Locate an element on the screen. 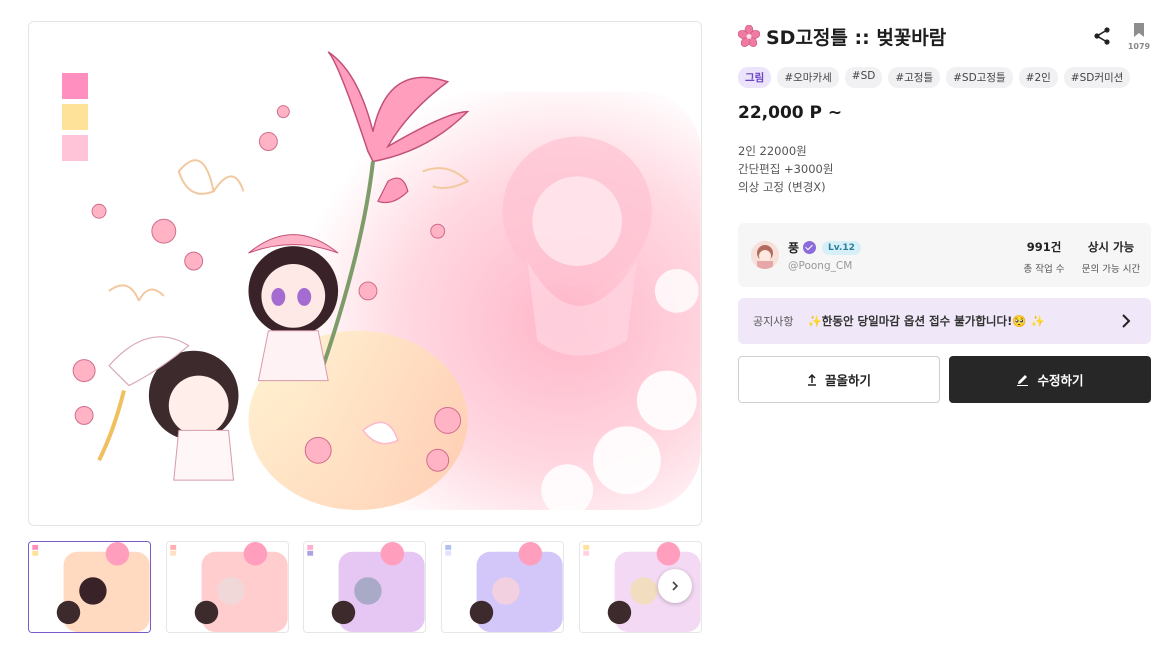 The image size is (1170, 667). tag-item: #2인 is located at coordinates (1038, 77).